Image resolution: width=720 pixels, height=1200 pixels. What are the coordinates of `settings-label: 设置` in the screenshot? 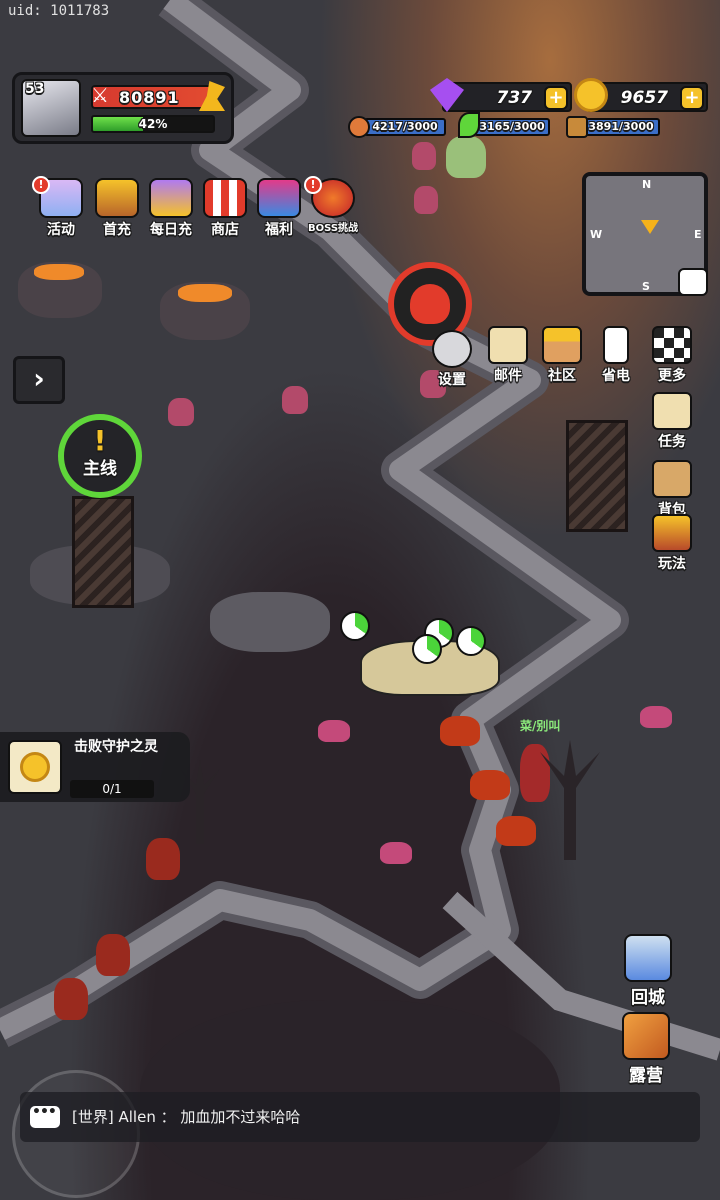 It's located at (452, 380).